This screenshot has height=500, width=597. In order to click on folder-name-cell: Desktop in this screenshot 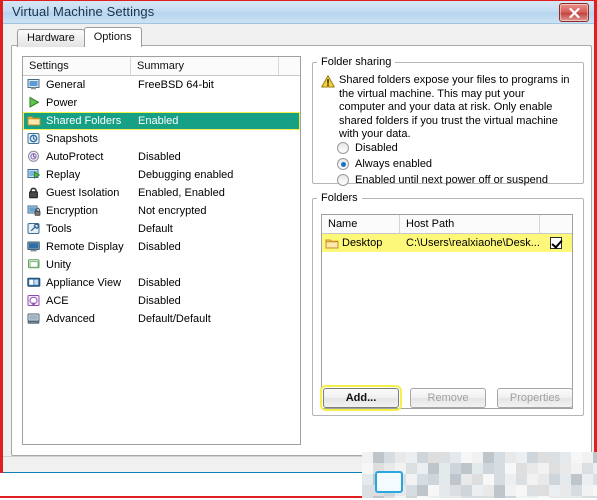, I will do `click(361, 243)`.